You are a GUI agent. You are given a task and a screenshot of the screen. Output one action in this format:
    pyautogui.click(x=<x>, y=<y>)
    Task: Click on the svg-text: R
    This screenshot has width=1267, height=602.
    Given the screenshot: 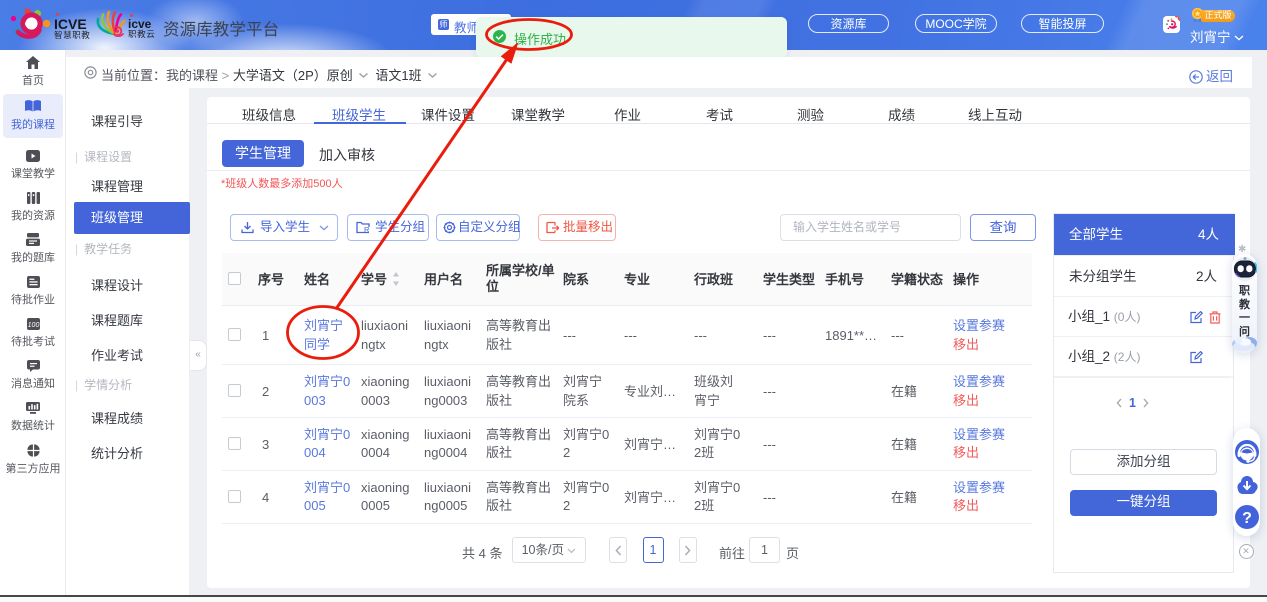 What is the action you would take?
    pyautogui.click(x=367, y=229)
    